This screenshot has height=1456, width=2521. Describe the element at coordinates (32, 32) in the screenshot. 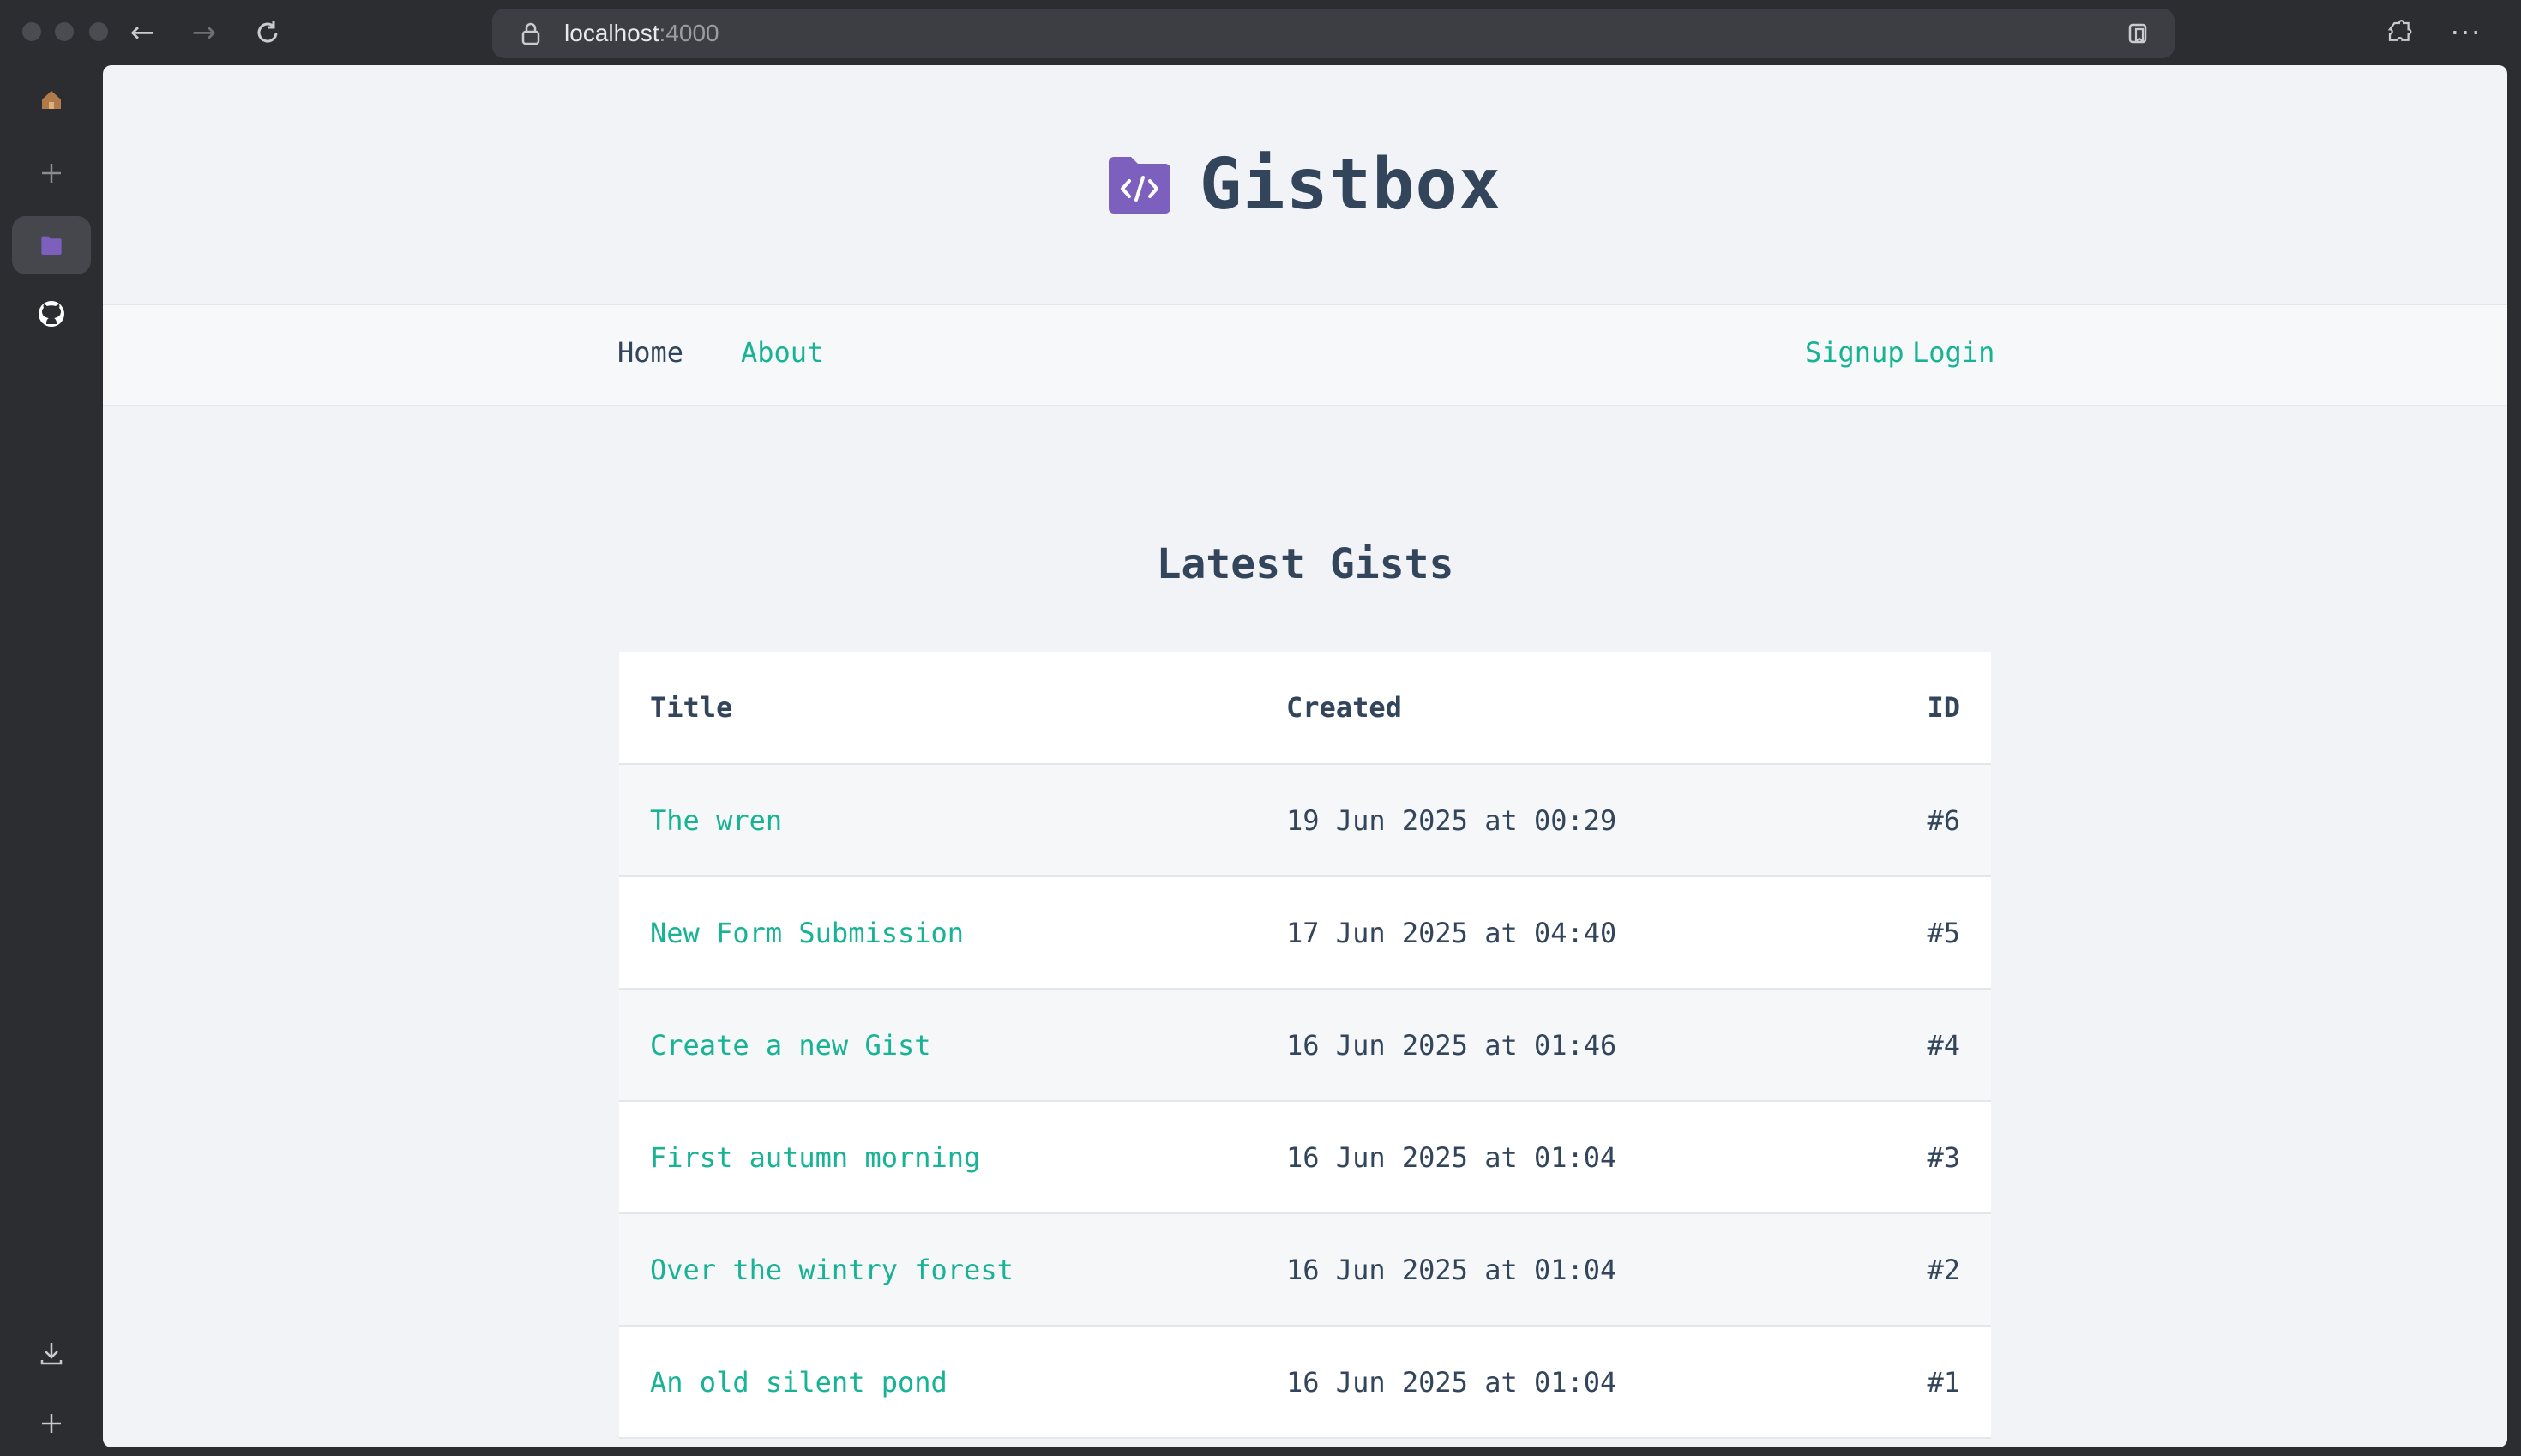

I see `close-window-button` at that location.